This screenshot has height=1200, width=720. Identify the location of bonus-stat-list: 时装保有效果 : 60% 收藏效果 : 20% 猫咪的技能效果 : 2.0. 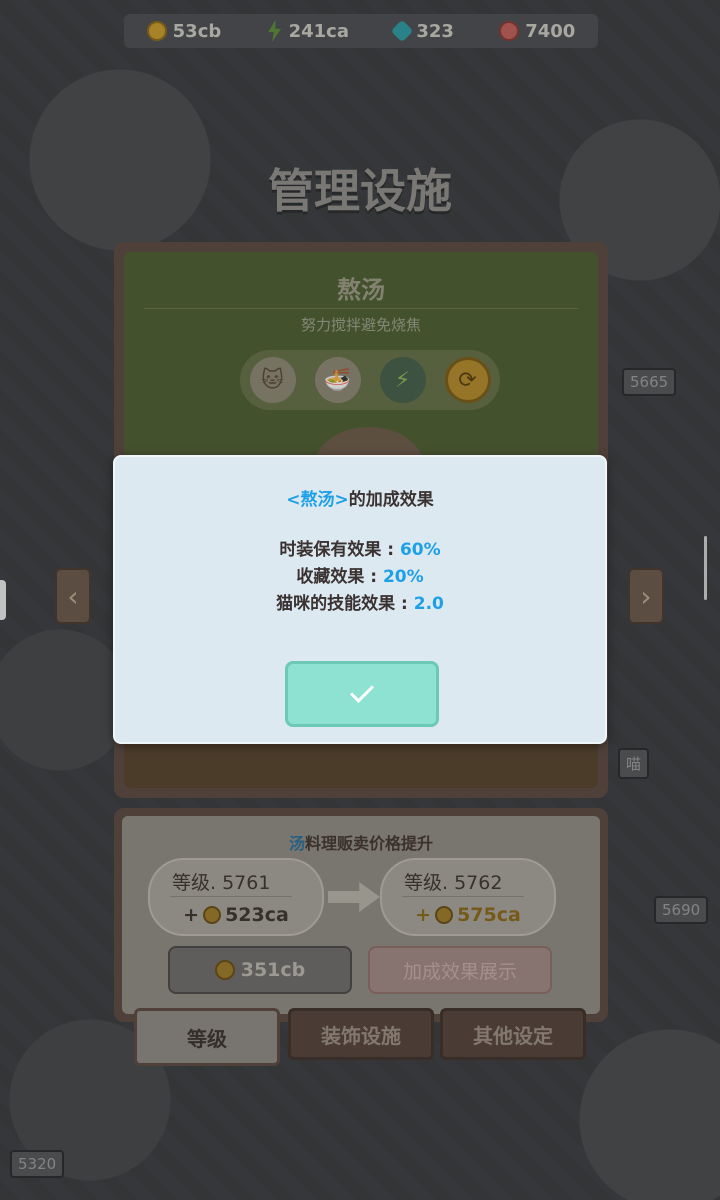
(360, 577).